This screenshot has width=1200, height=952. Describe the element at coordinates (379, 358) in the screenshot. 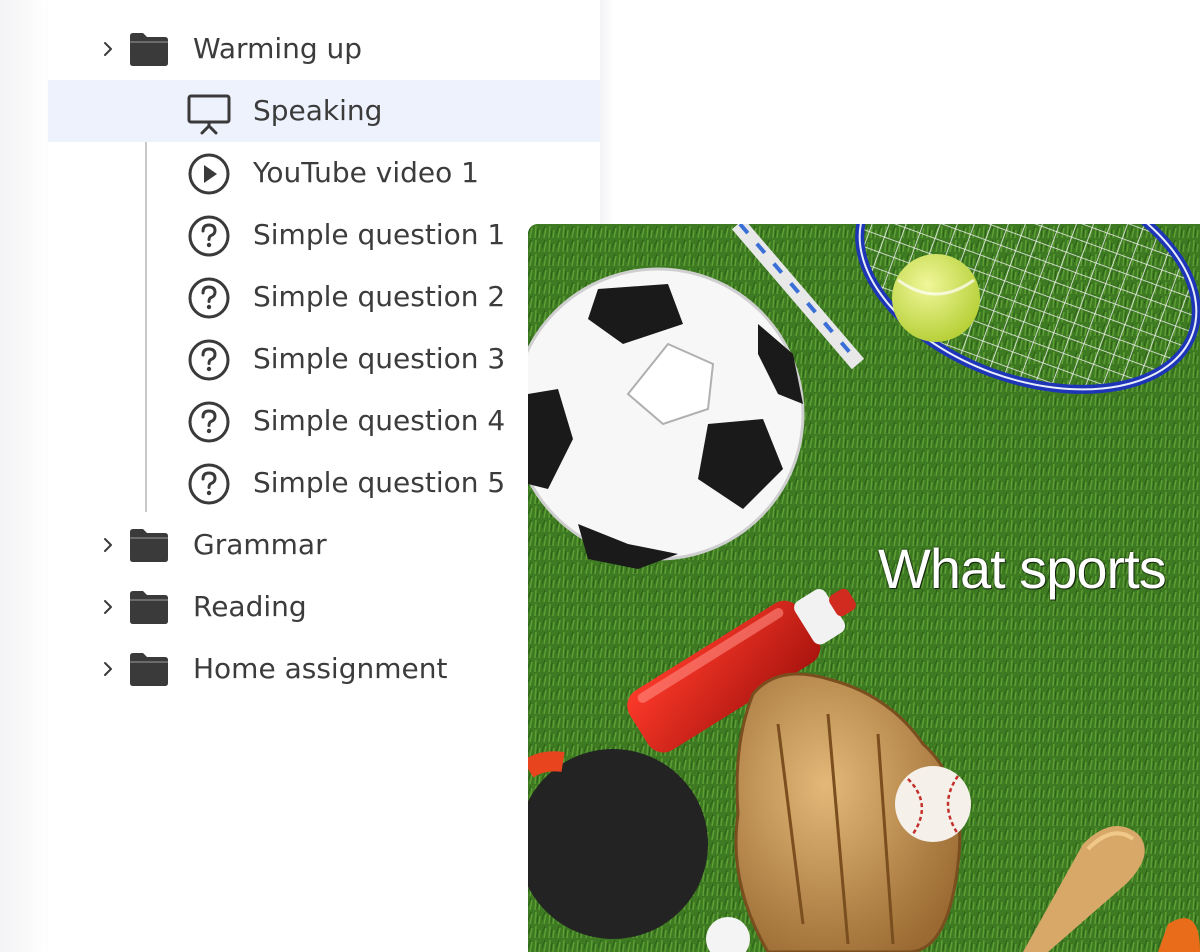

I see `item-label: Simple question 3` at that location.